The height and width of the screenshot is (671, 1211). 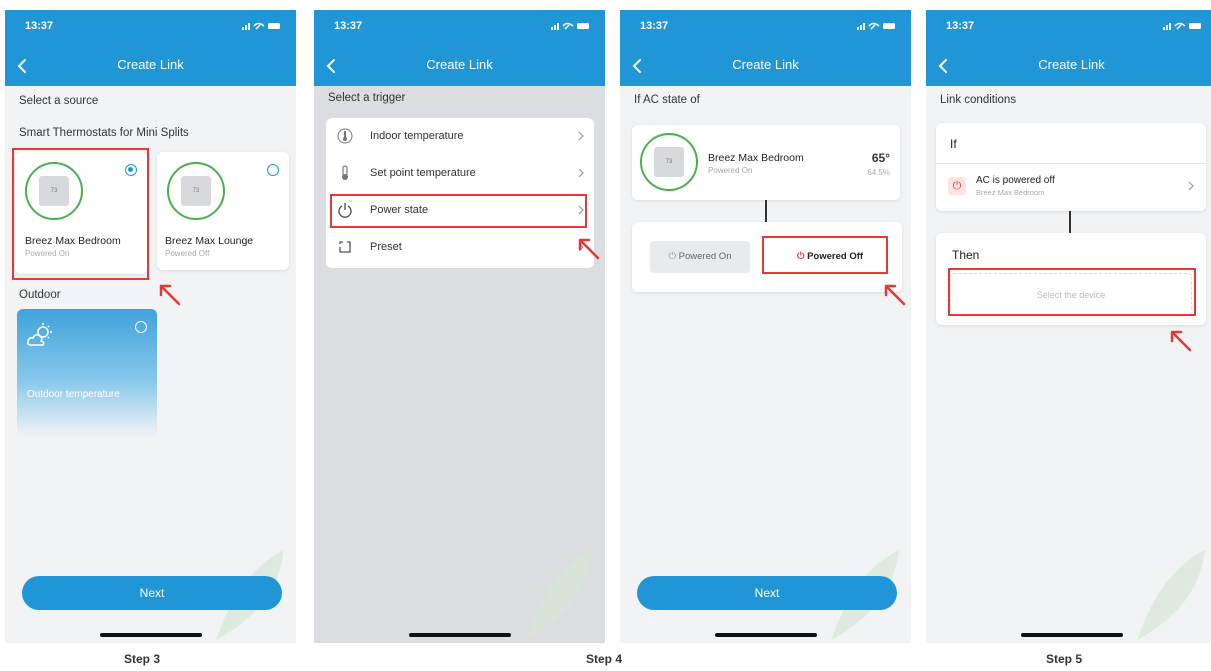 I want to click on thermostat-setpoint-icon, so click(x=345, y=172).